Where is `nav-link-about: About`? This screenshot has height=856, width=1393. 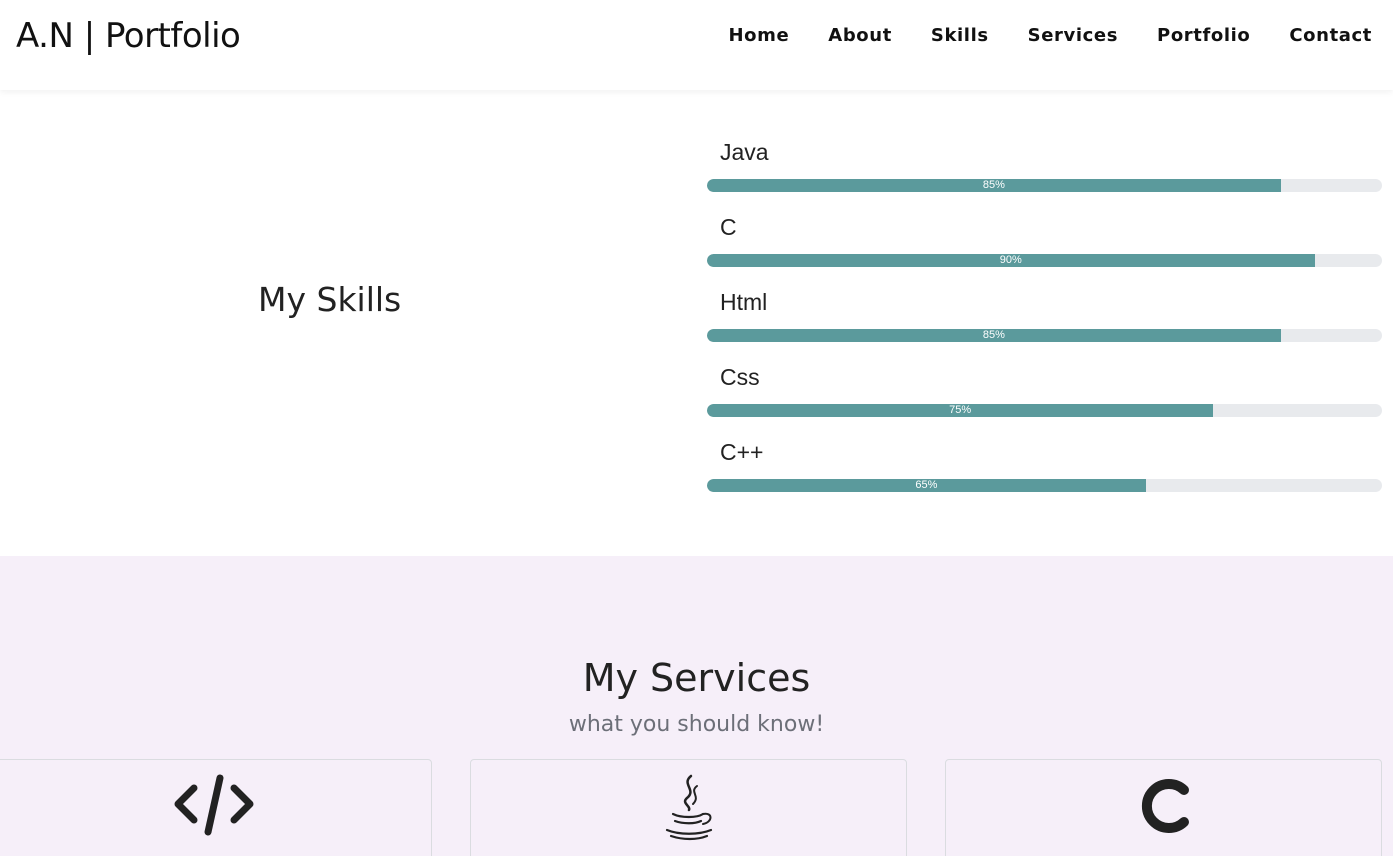
nav-link-about: About is located at coordinates (860, 36).